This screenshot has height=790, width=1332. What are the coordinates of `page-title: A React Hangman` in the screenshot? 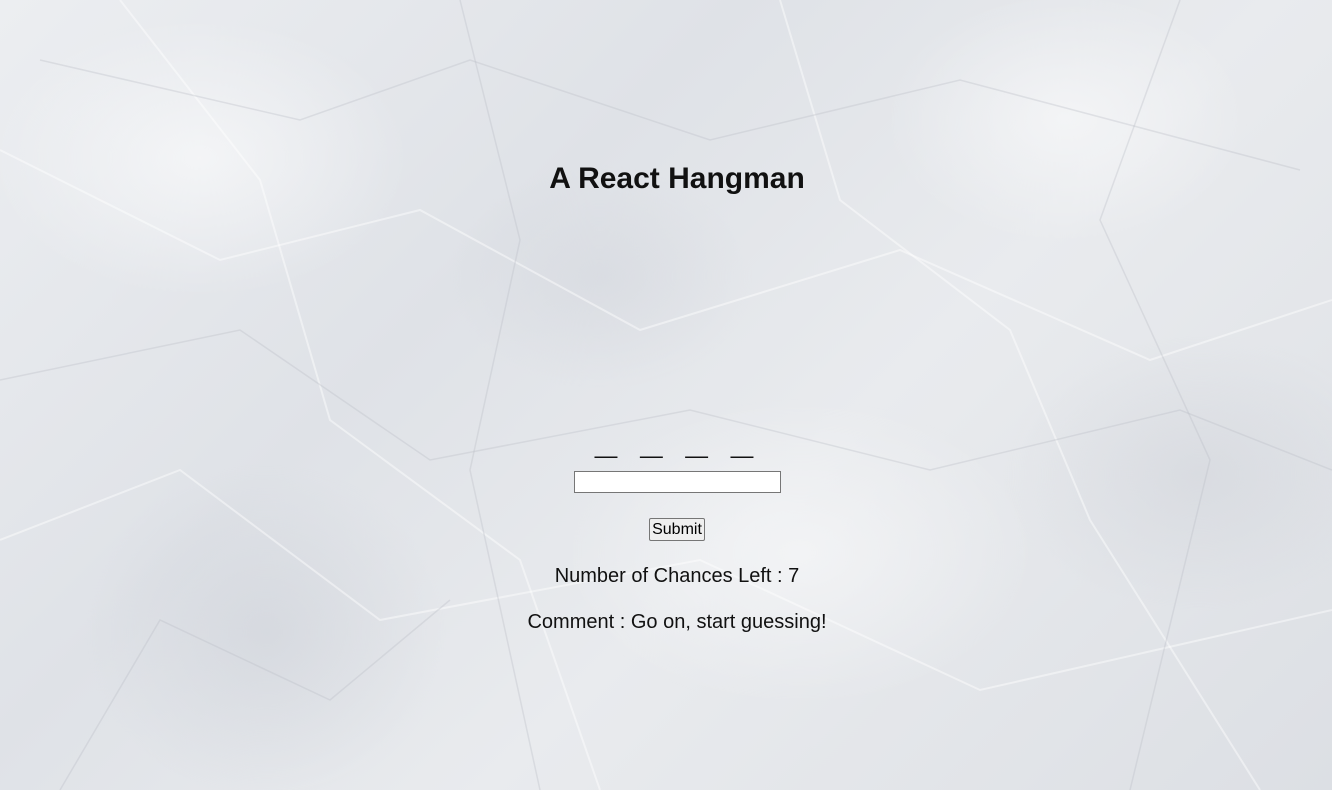 It's located at (677, 178).